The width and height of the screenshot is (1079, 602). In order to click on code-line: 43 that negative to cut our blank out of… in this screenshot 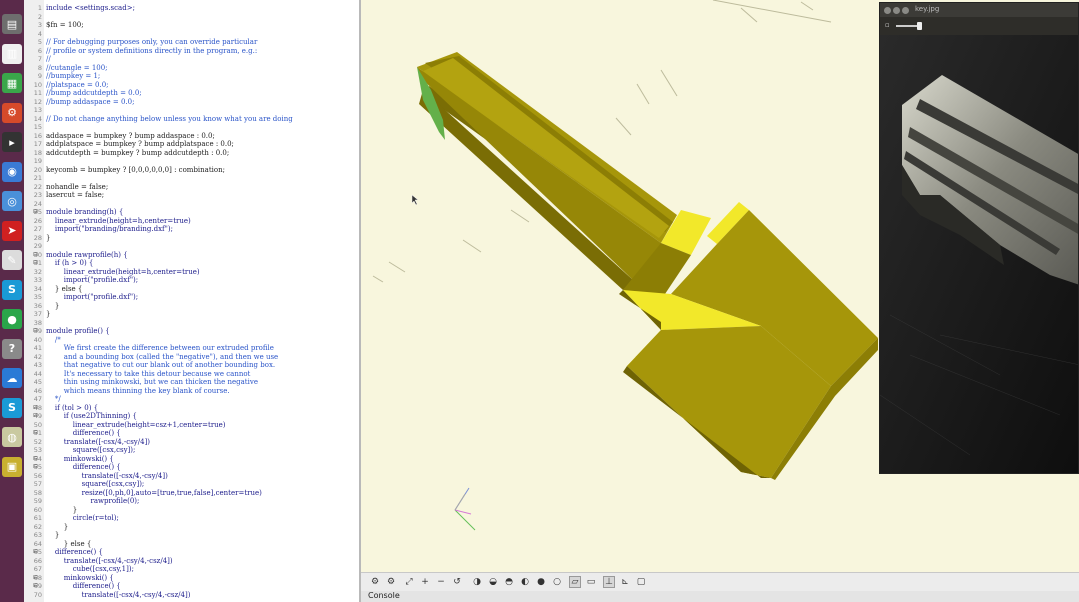, I will do `click(191, 365)`.